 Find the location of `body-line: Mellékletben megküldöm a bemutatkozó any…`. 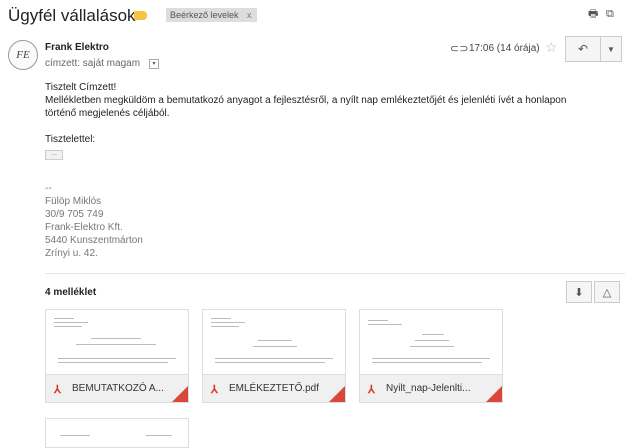

body-line: Mellékletben megküldöm a bemutatkozó any… is located at coordinates (306, 100).